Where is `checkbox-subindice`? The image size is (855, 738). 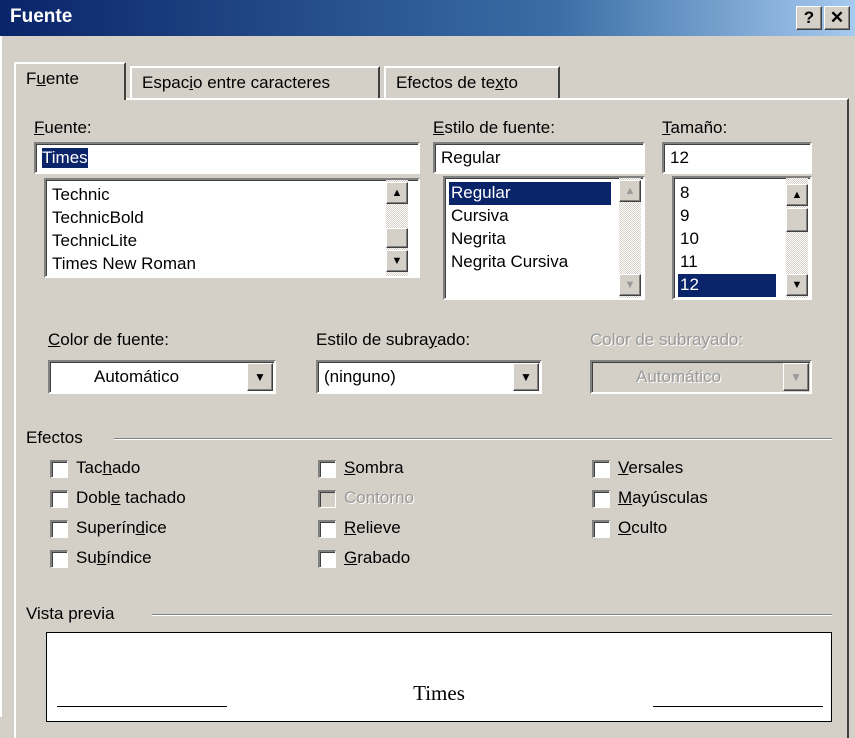 checkbox-subindice is located at coordinates (59, 559).